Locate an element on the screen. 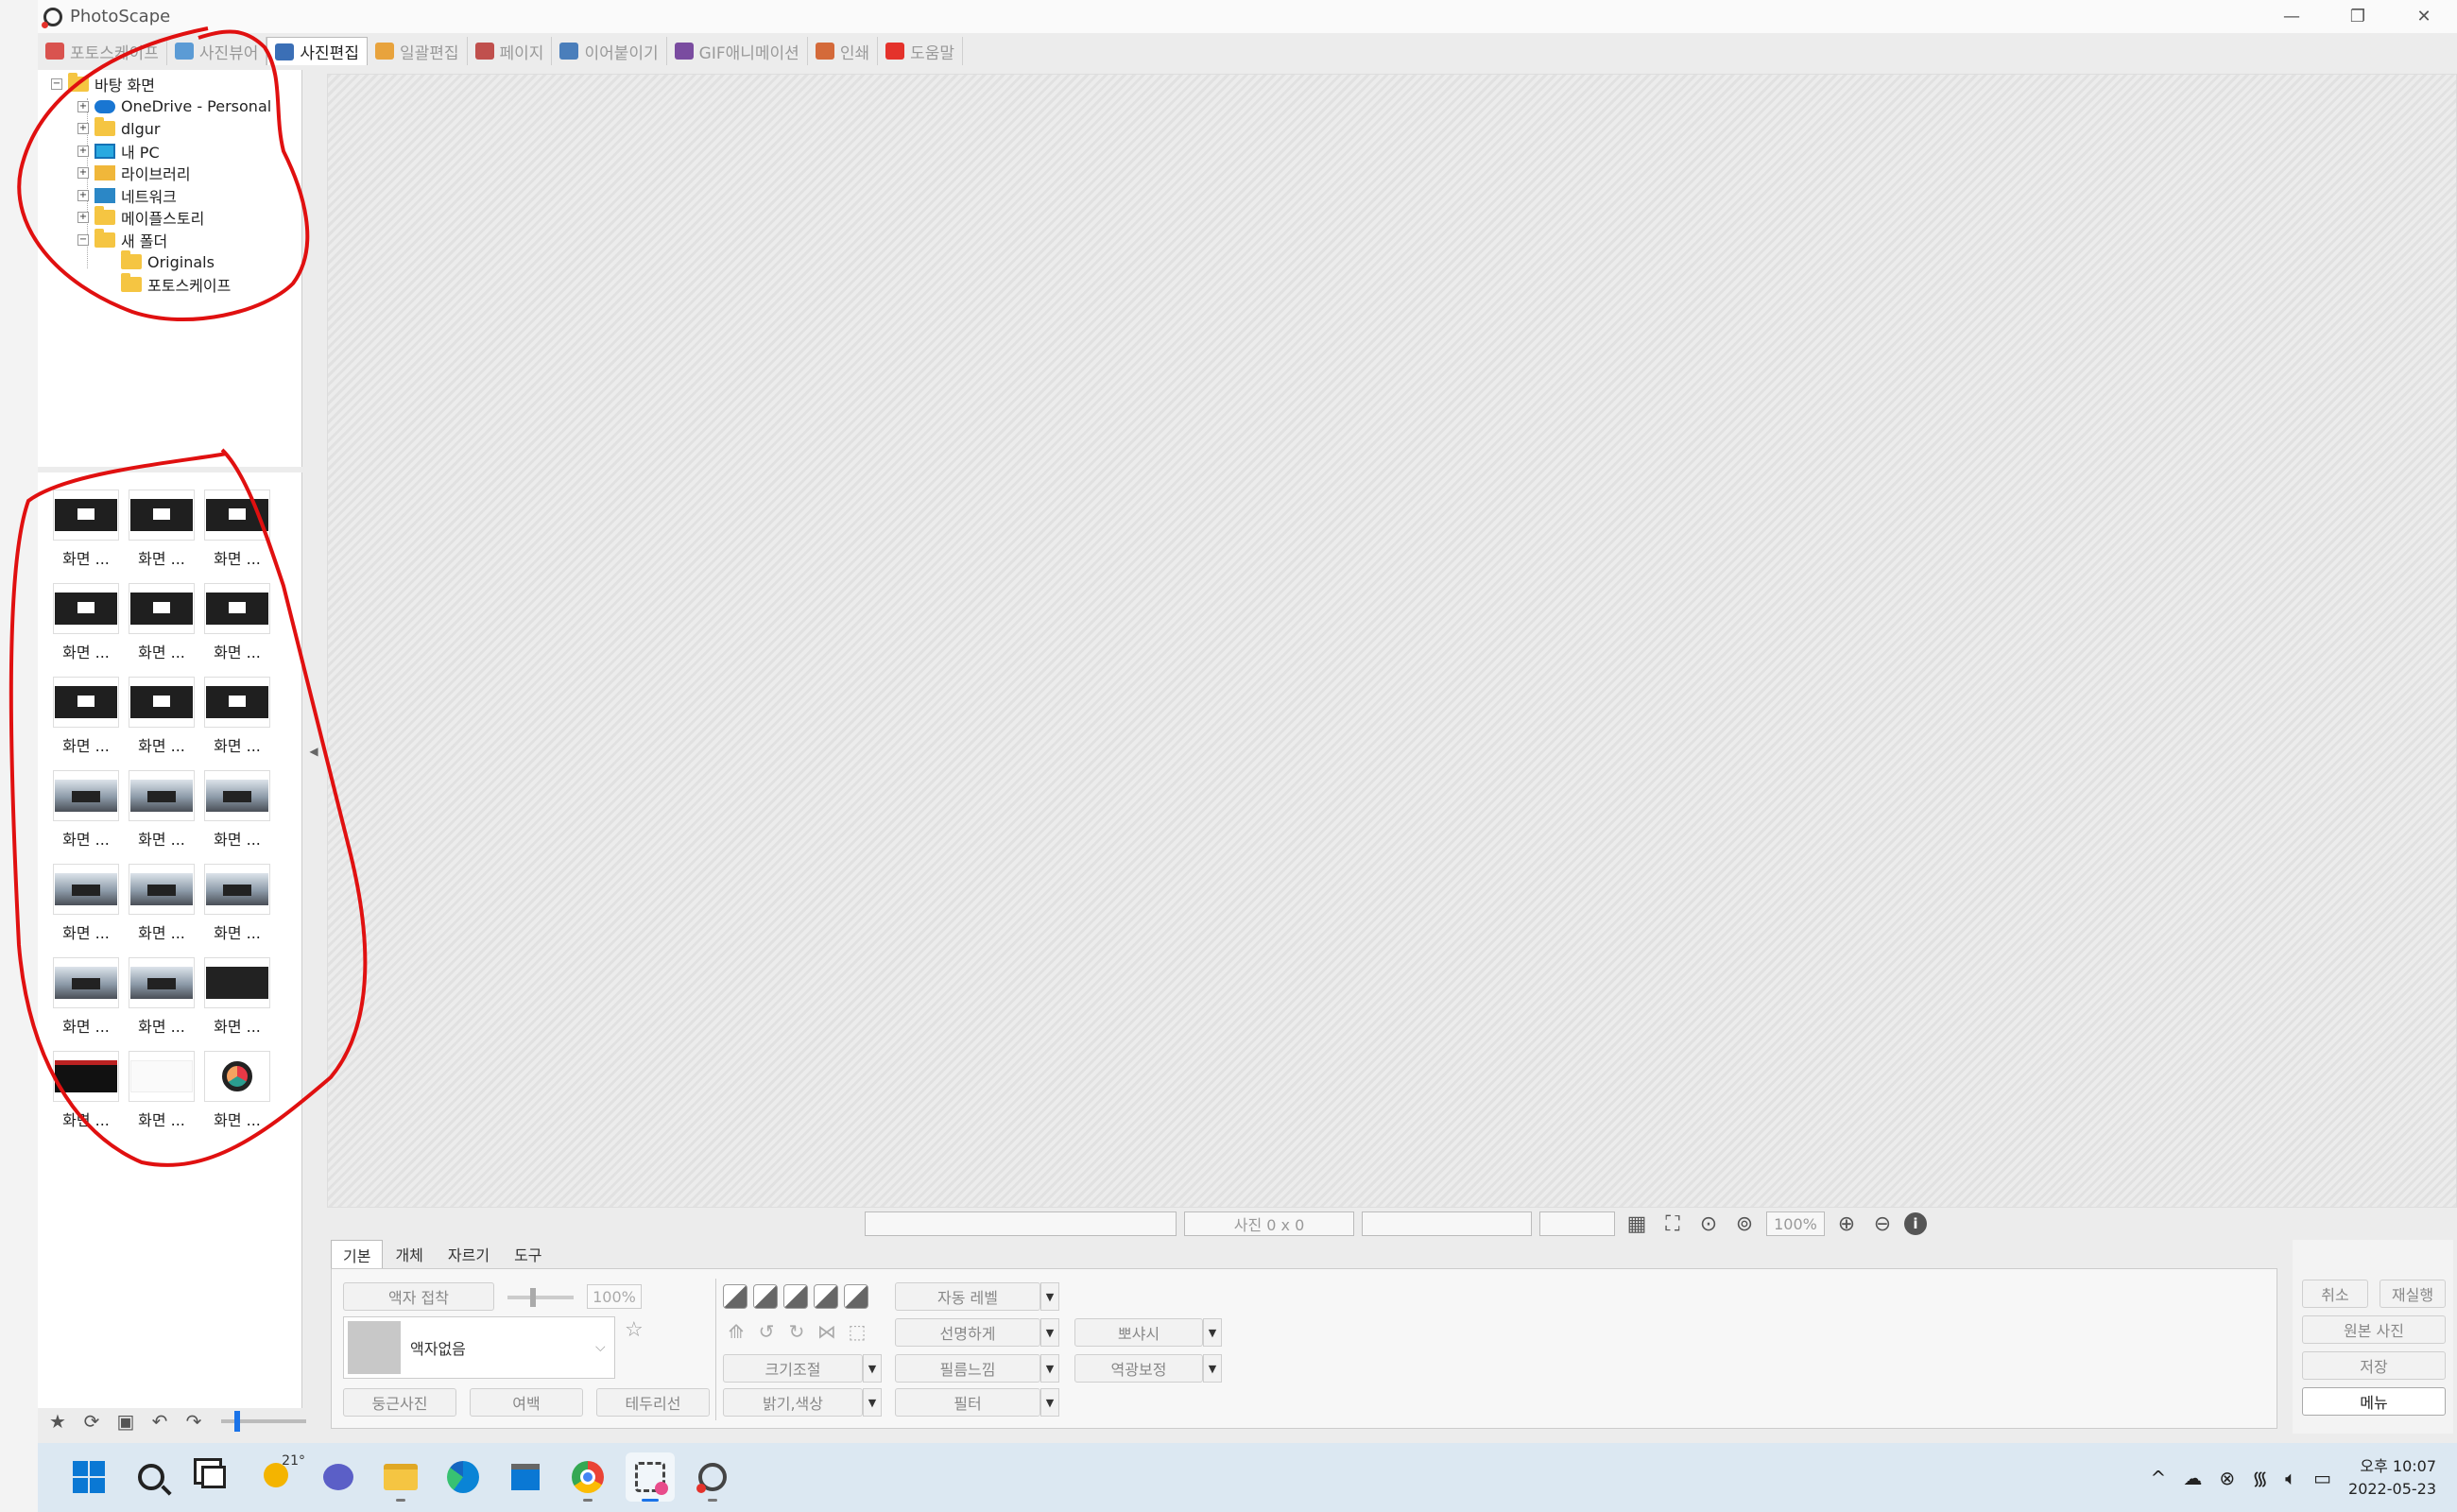 This screenshot has height=1512, width=2457. restore-button: ❐ is located at coordinates (2358, 16).